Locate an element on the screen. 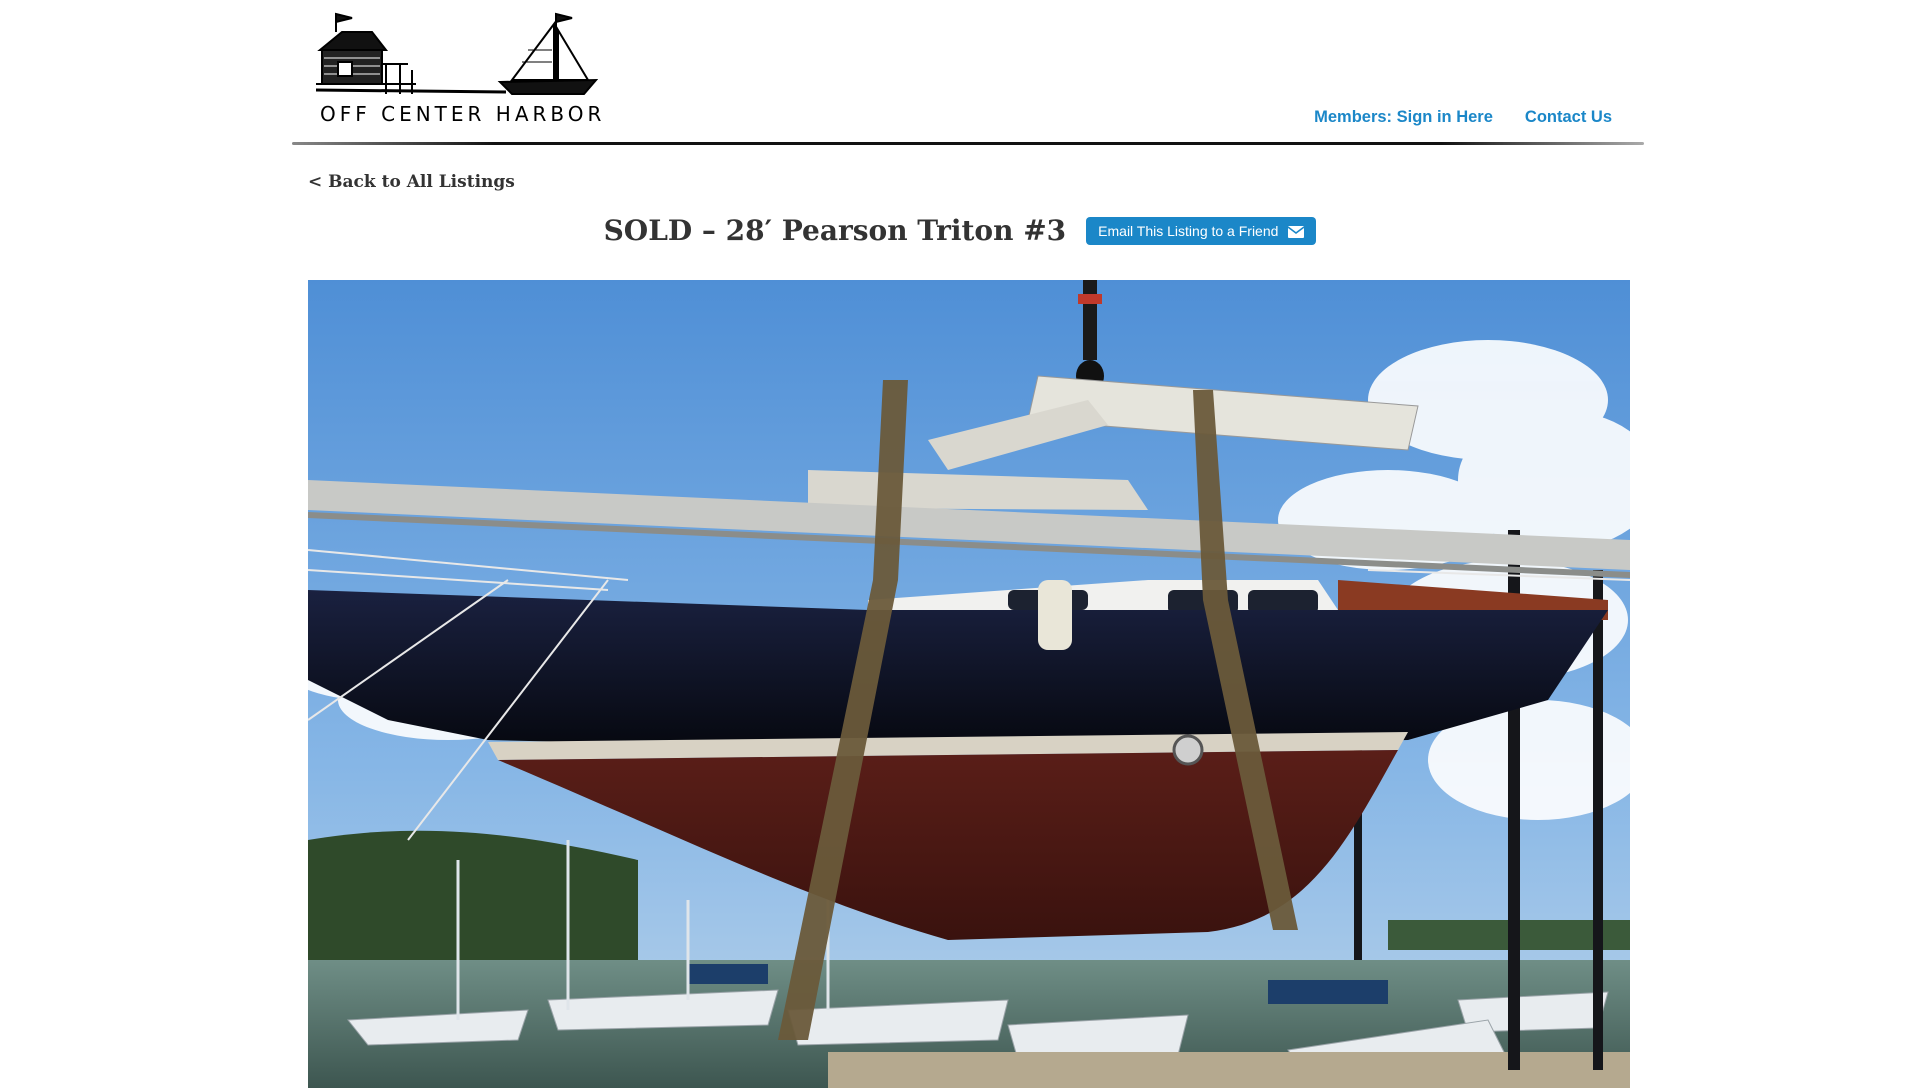 The height and width of the screenshot is (1088, 1920). listing-title: SOLD – 28′ Pearson Triton #3 is located at coordinates (835, 230).